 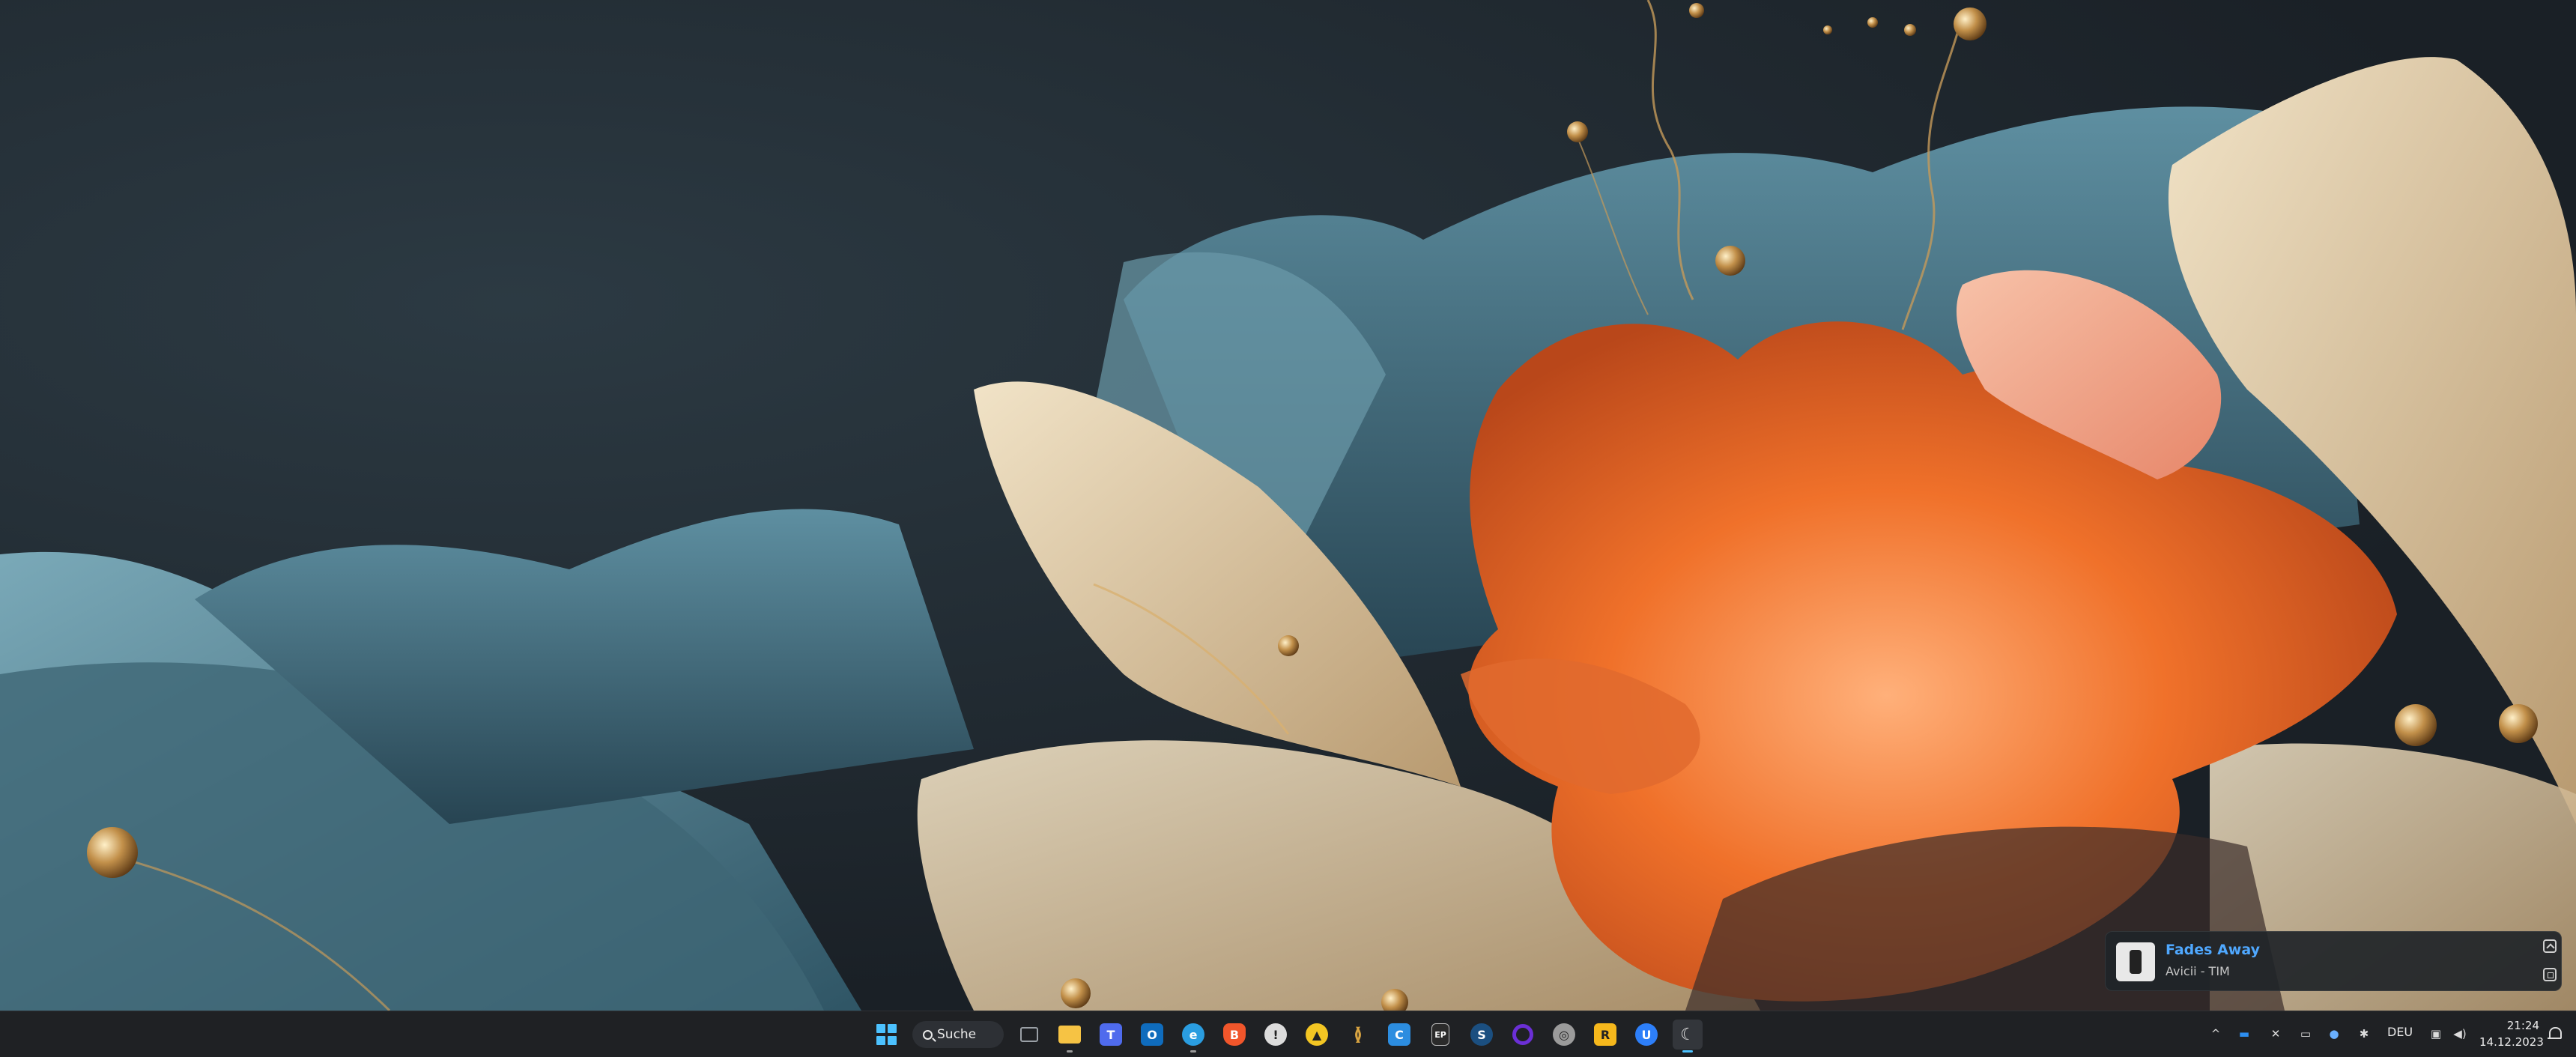 I want to click on taskbar-outlook: O, so click(x=1152, y=1035).